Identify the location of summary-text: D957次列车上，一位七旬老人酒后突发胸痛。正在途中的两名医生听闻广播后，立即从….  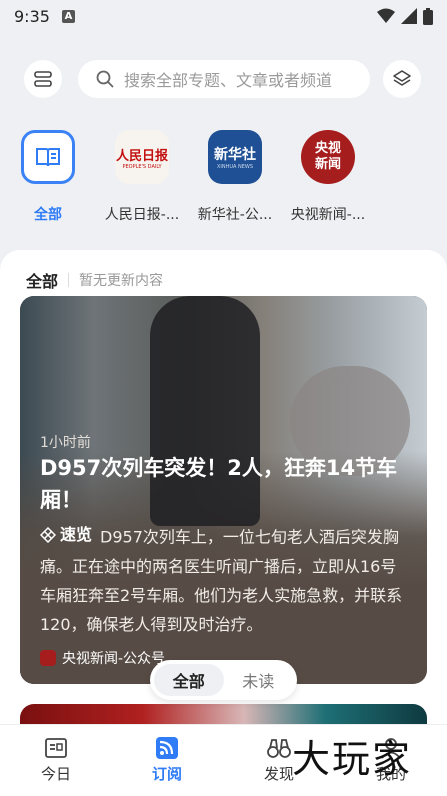
(221, 580).